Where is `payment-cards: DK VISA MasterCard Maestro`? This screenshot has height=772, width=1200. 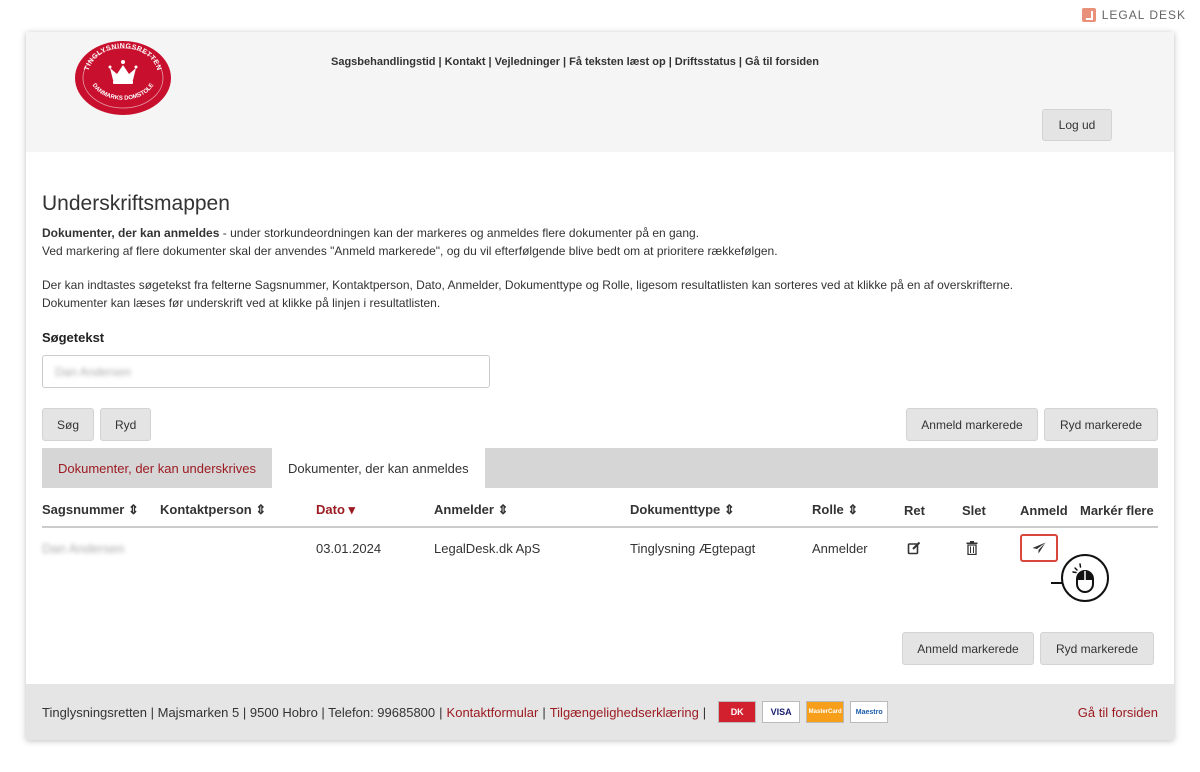
payment-cards: DK VISA MasterCard Maestro is located at coordinates (803, 712).